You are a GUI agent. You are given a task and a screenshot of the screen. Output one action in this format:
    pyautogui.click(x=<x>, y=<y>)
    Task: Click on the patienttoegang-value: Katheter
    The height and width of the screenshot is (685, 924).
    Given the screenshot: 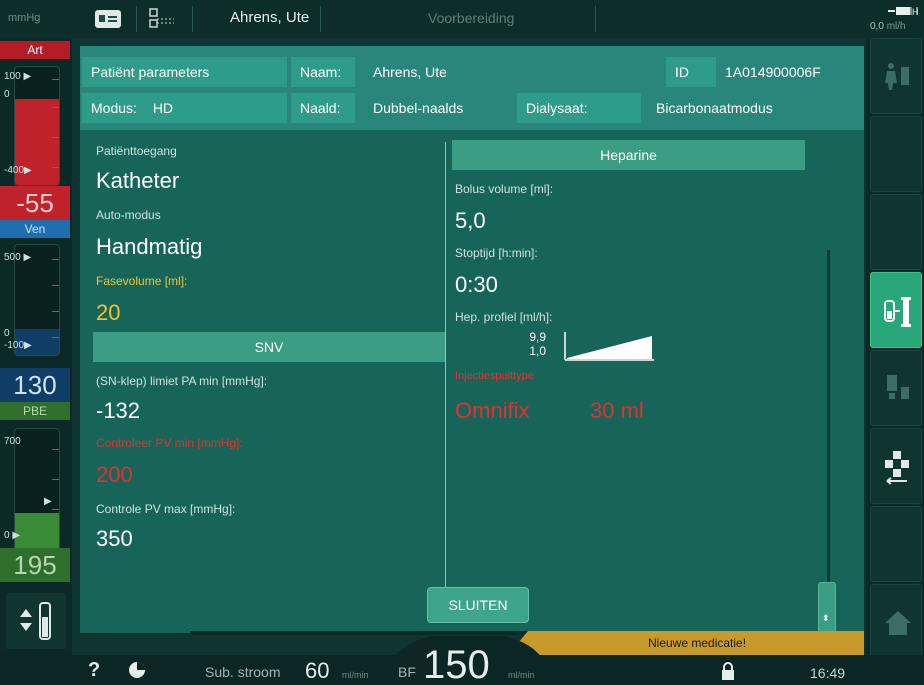 What is the action you would take?
    pyautogui.click(x=137, y=181)
    